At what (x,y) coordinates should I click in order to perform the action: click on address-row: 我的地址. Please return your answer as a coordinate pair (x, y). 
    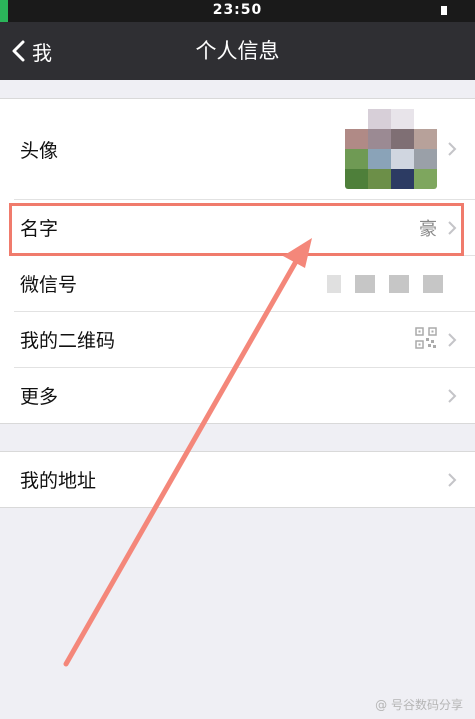
    Looking at the image, I should click on (244, 479).